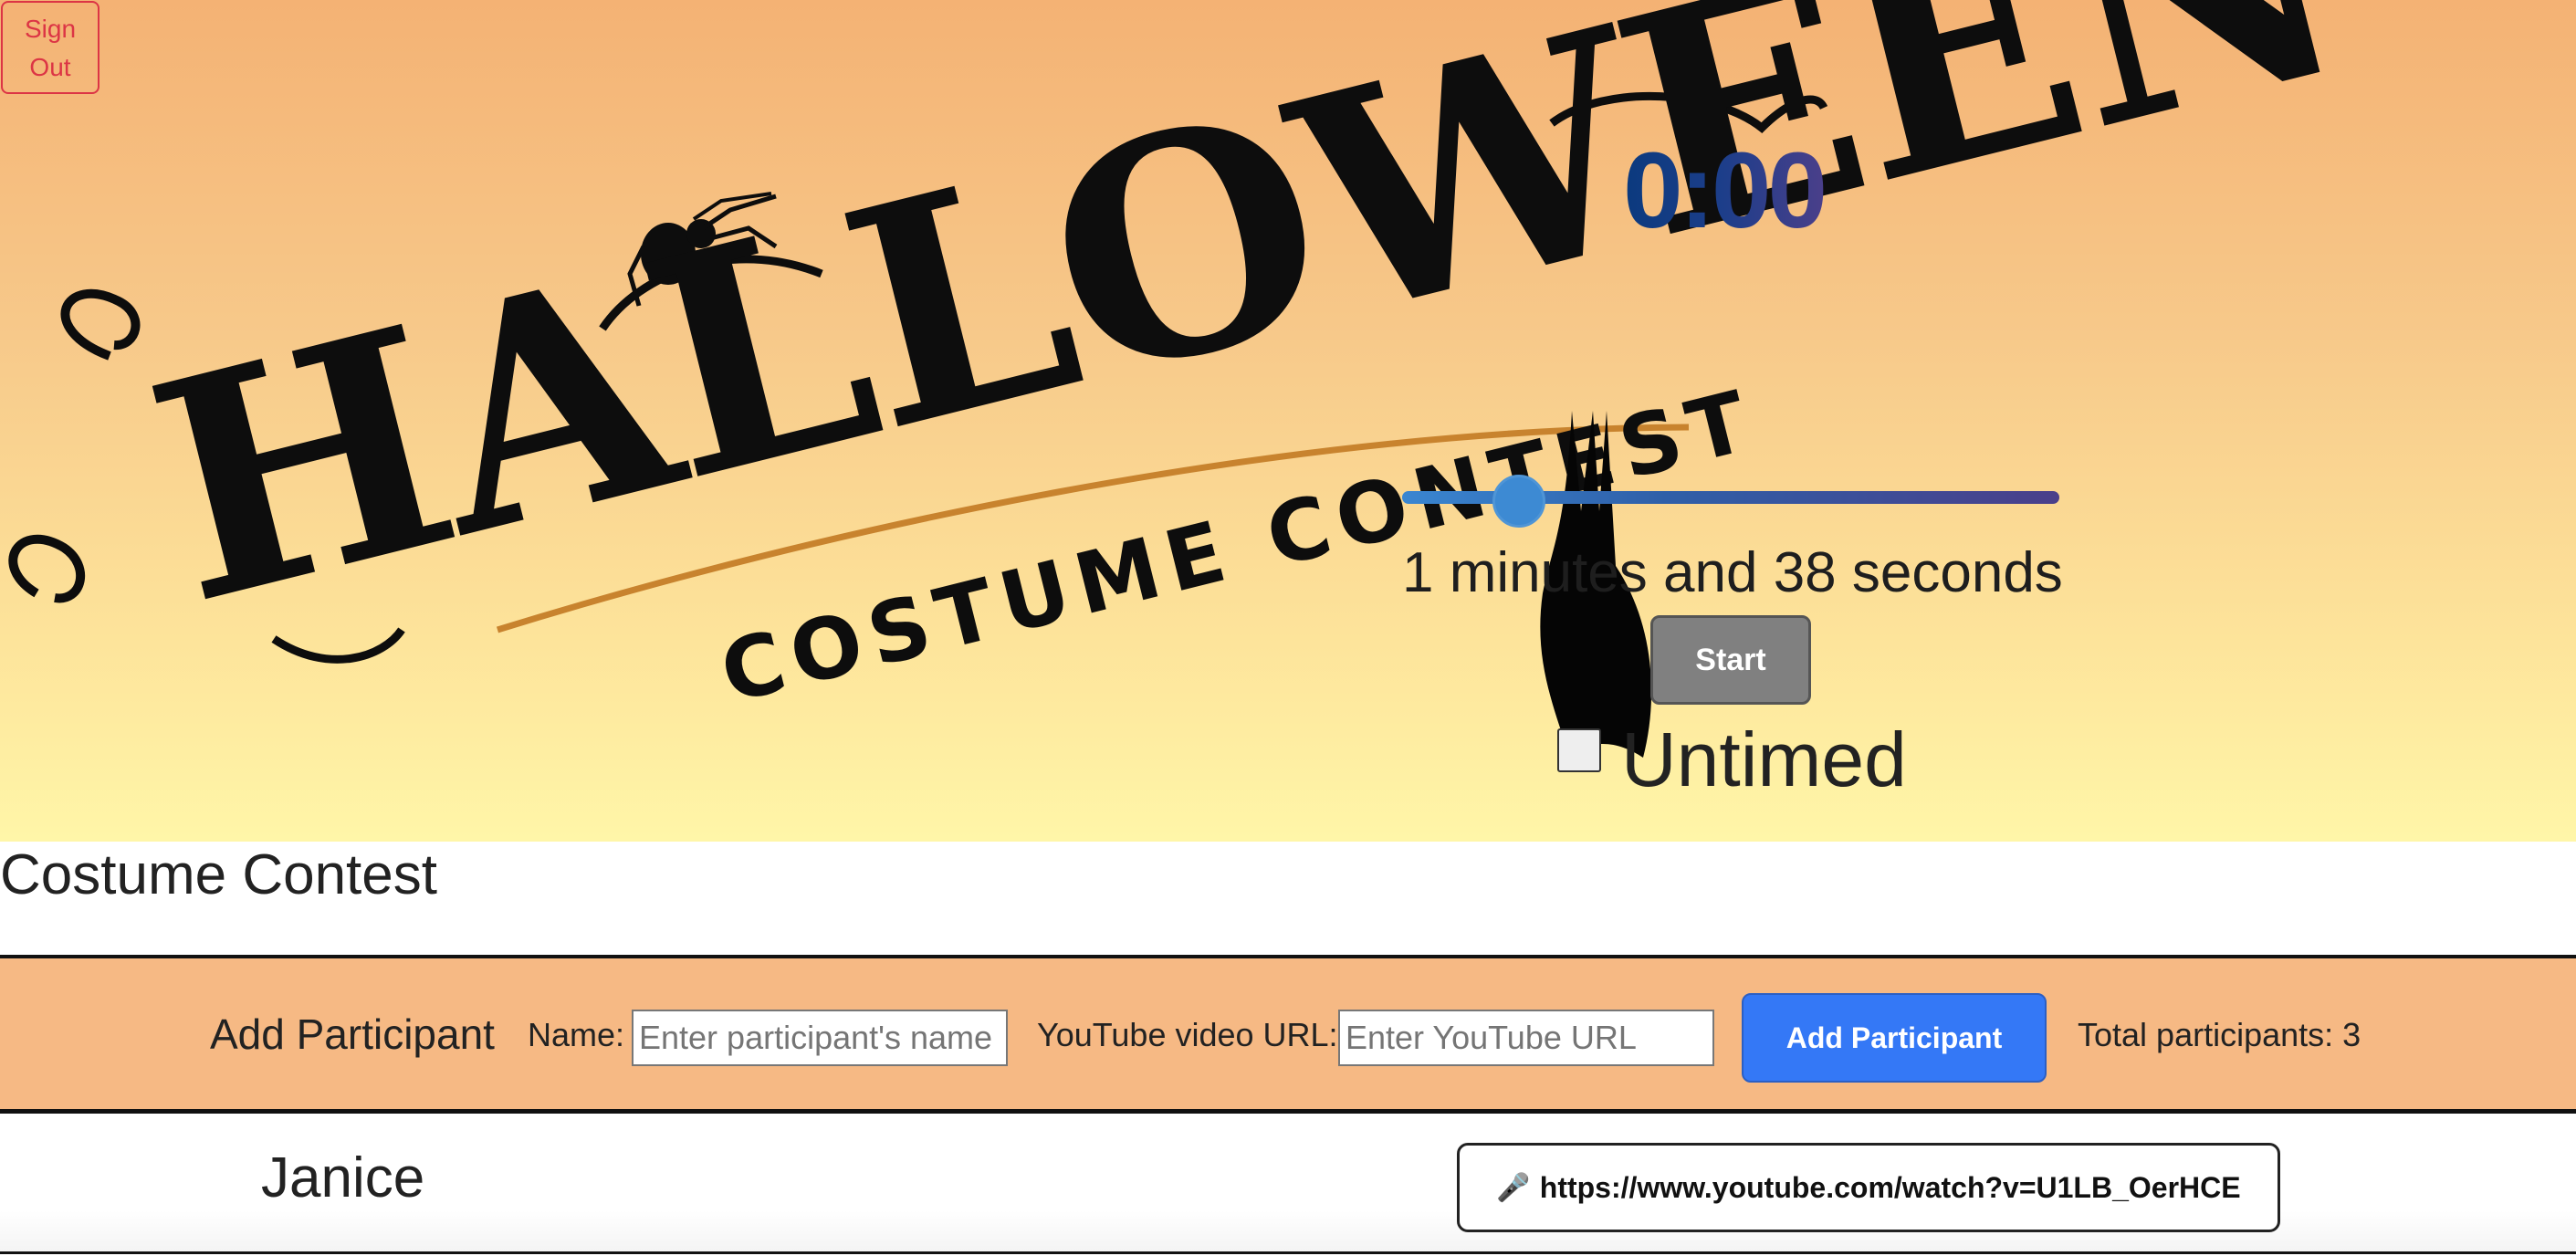 Image resolution: width=2576 pixels, height=1256 pixels. I want to click on duration-label: 1 minutes and 38 seconds, so click(1733, 572).